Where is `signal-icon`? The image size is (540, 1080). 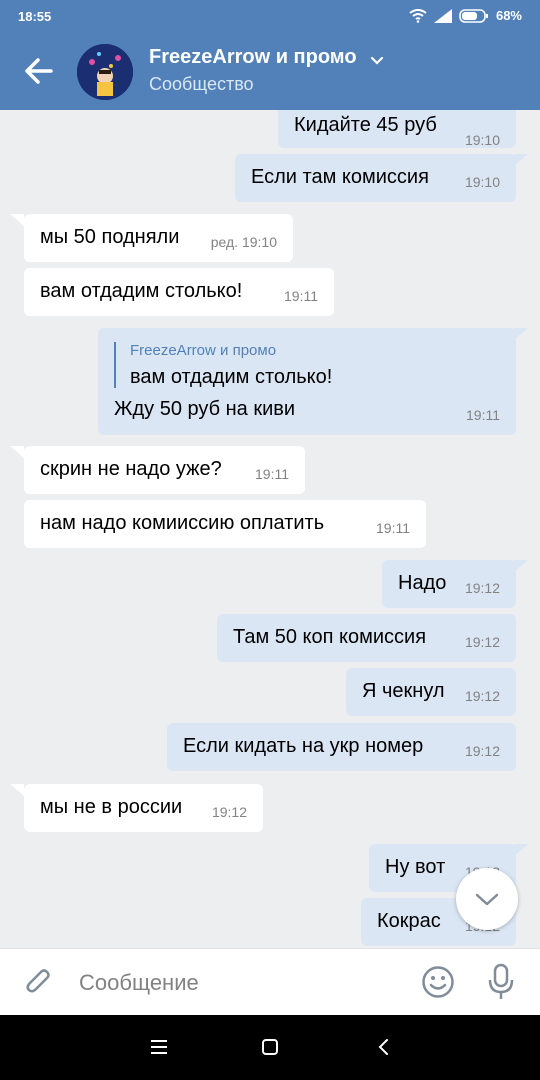 signal-icon is located at coordinates (442, 15).